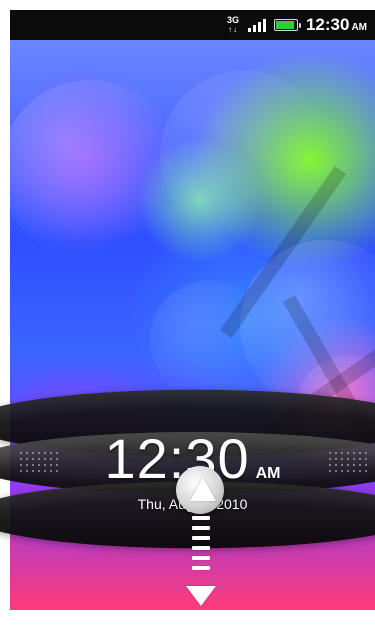 This screenshot has width=375, height=628. I want to click on network-3g-icon: 3G ↑↓, so click(233, 25).